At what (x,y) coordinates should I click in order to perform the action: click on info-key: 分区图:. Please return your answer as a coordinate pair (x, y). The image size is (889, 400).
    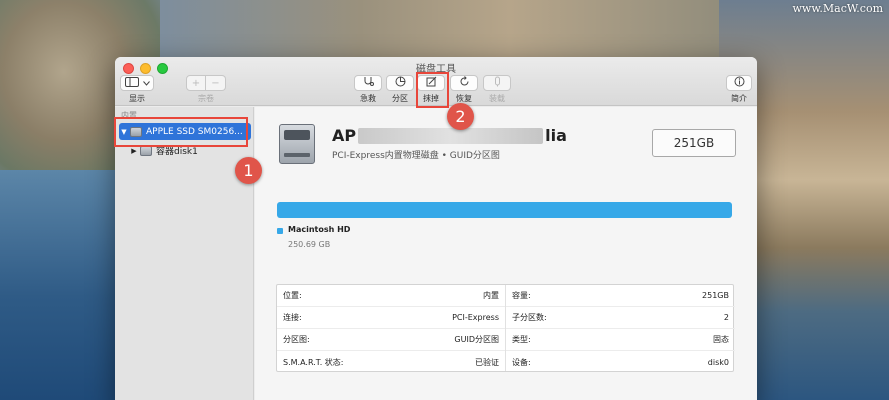
    Looking at the image, I should click on (296, 339).